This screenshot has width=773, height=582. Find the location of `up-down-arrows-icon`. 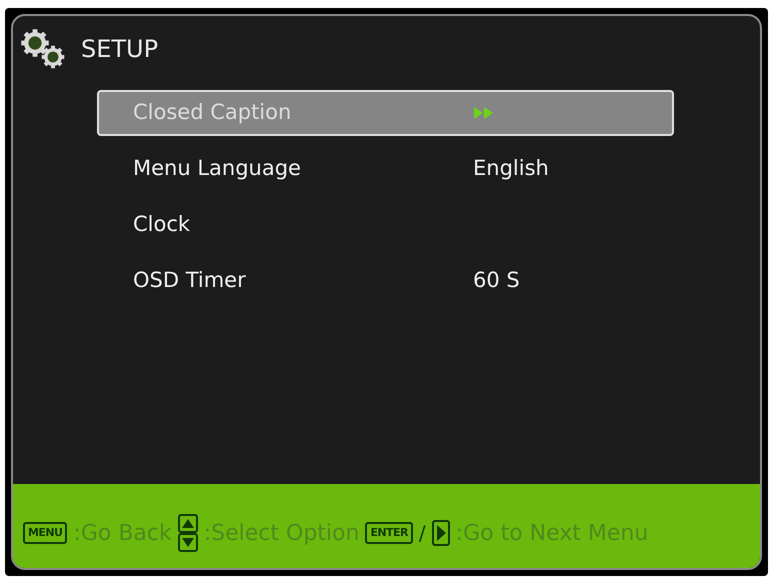

up-down-arrows-icon is located at coordinates (188, 533).